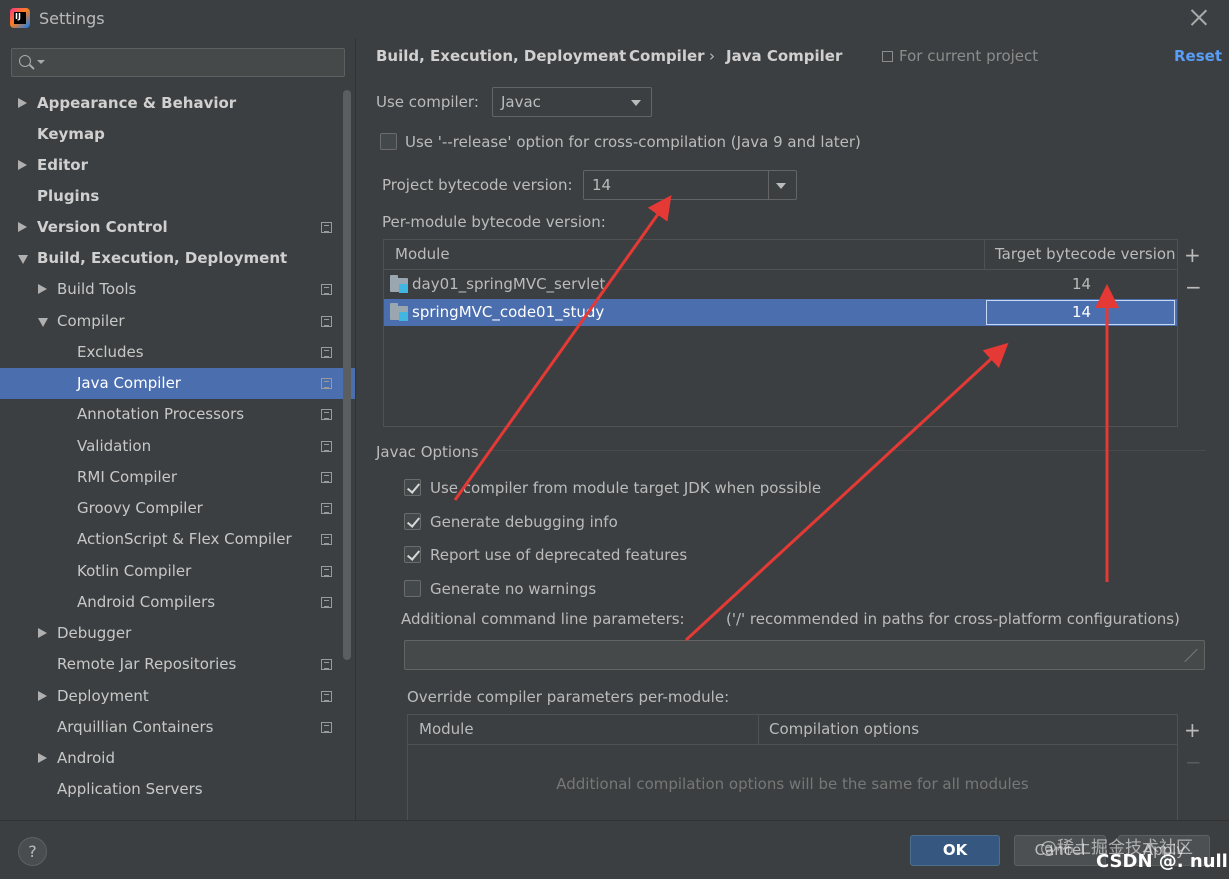 The width and height of the screenshot is (1229, 879). I want to click on sidebar-item-compiler: Compiler, so click(177, 321).